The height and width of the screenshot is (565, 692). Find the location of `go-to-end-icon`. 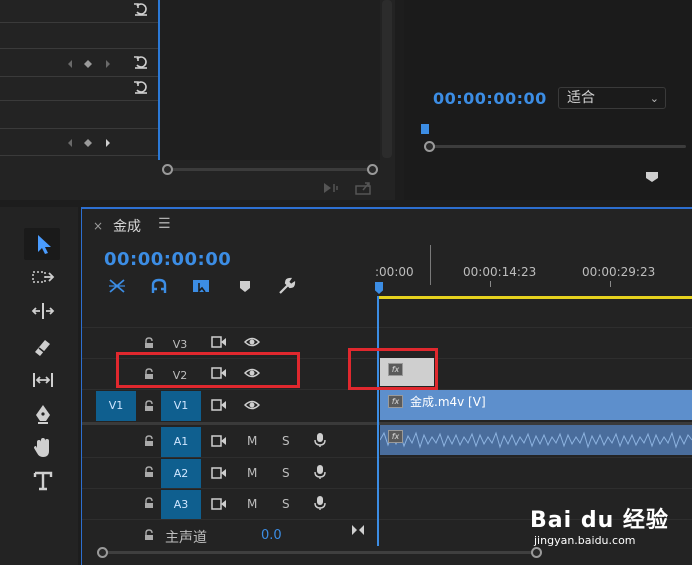

go-to-end-icon is located at coordinates (358, 530).